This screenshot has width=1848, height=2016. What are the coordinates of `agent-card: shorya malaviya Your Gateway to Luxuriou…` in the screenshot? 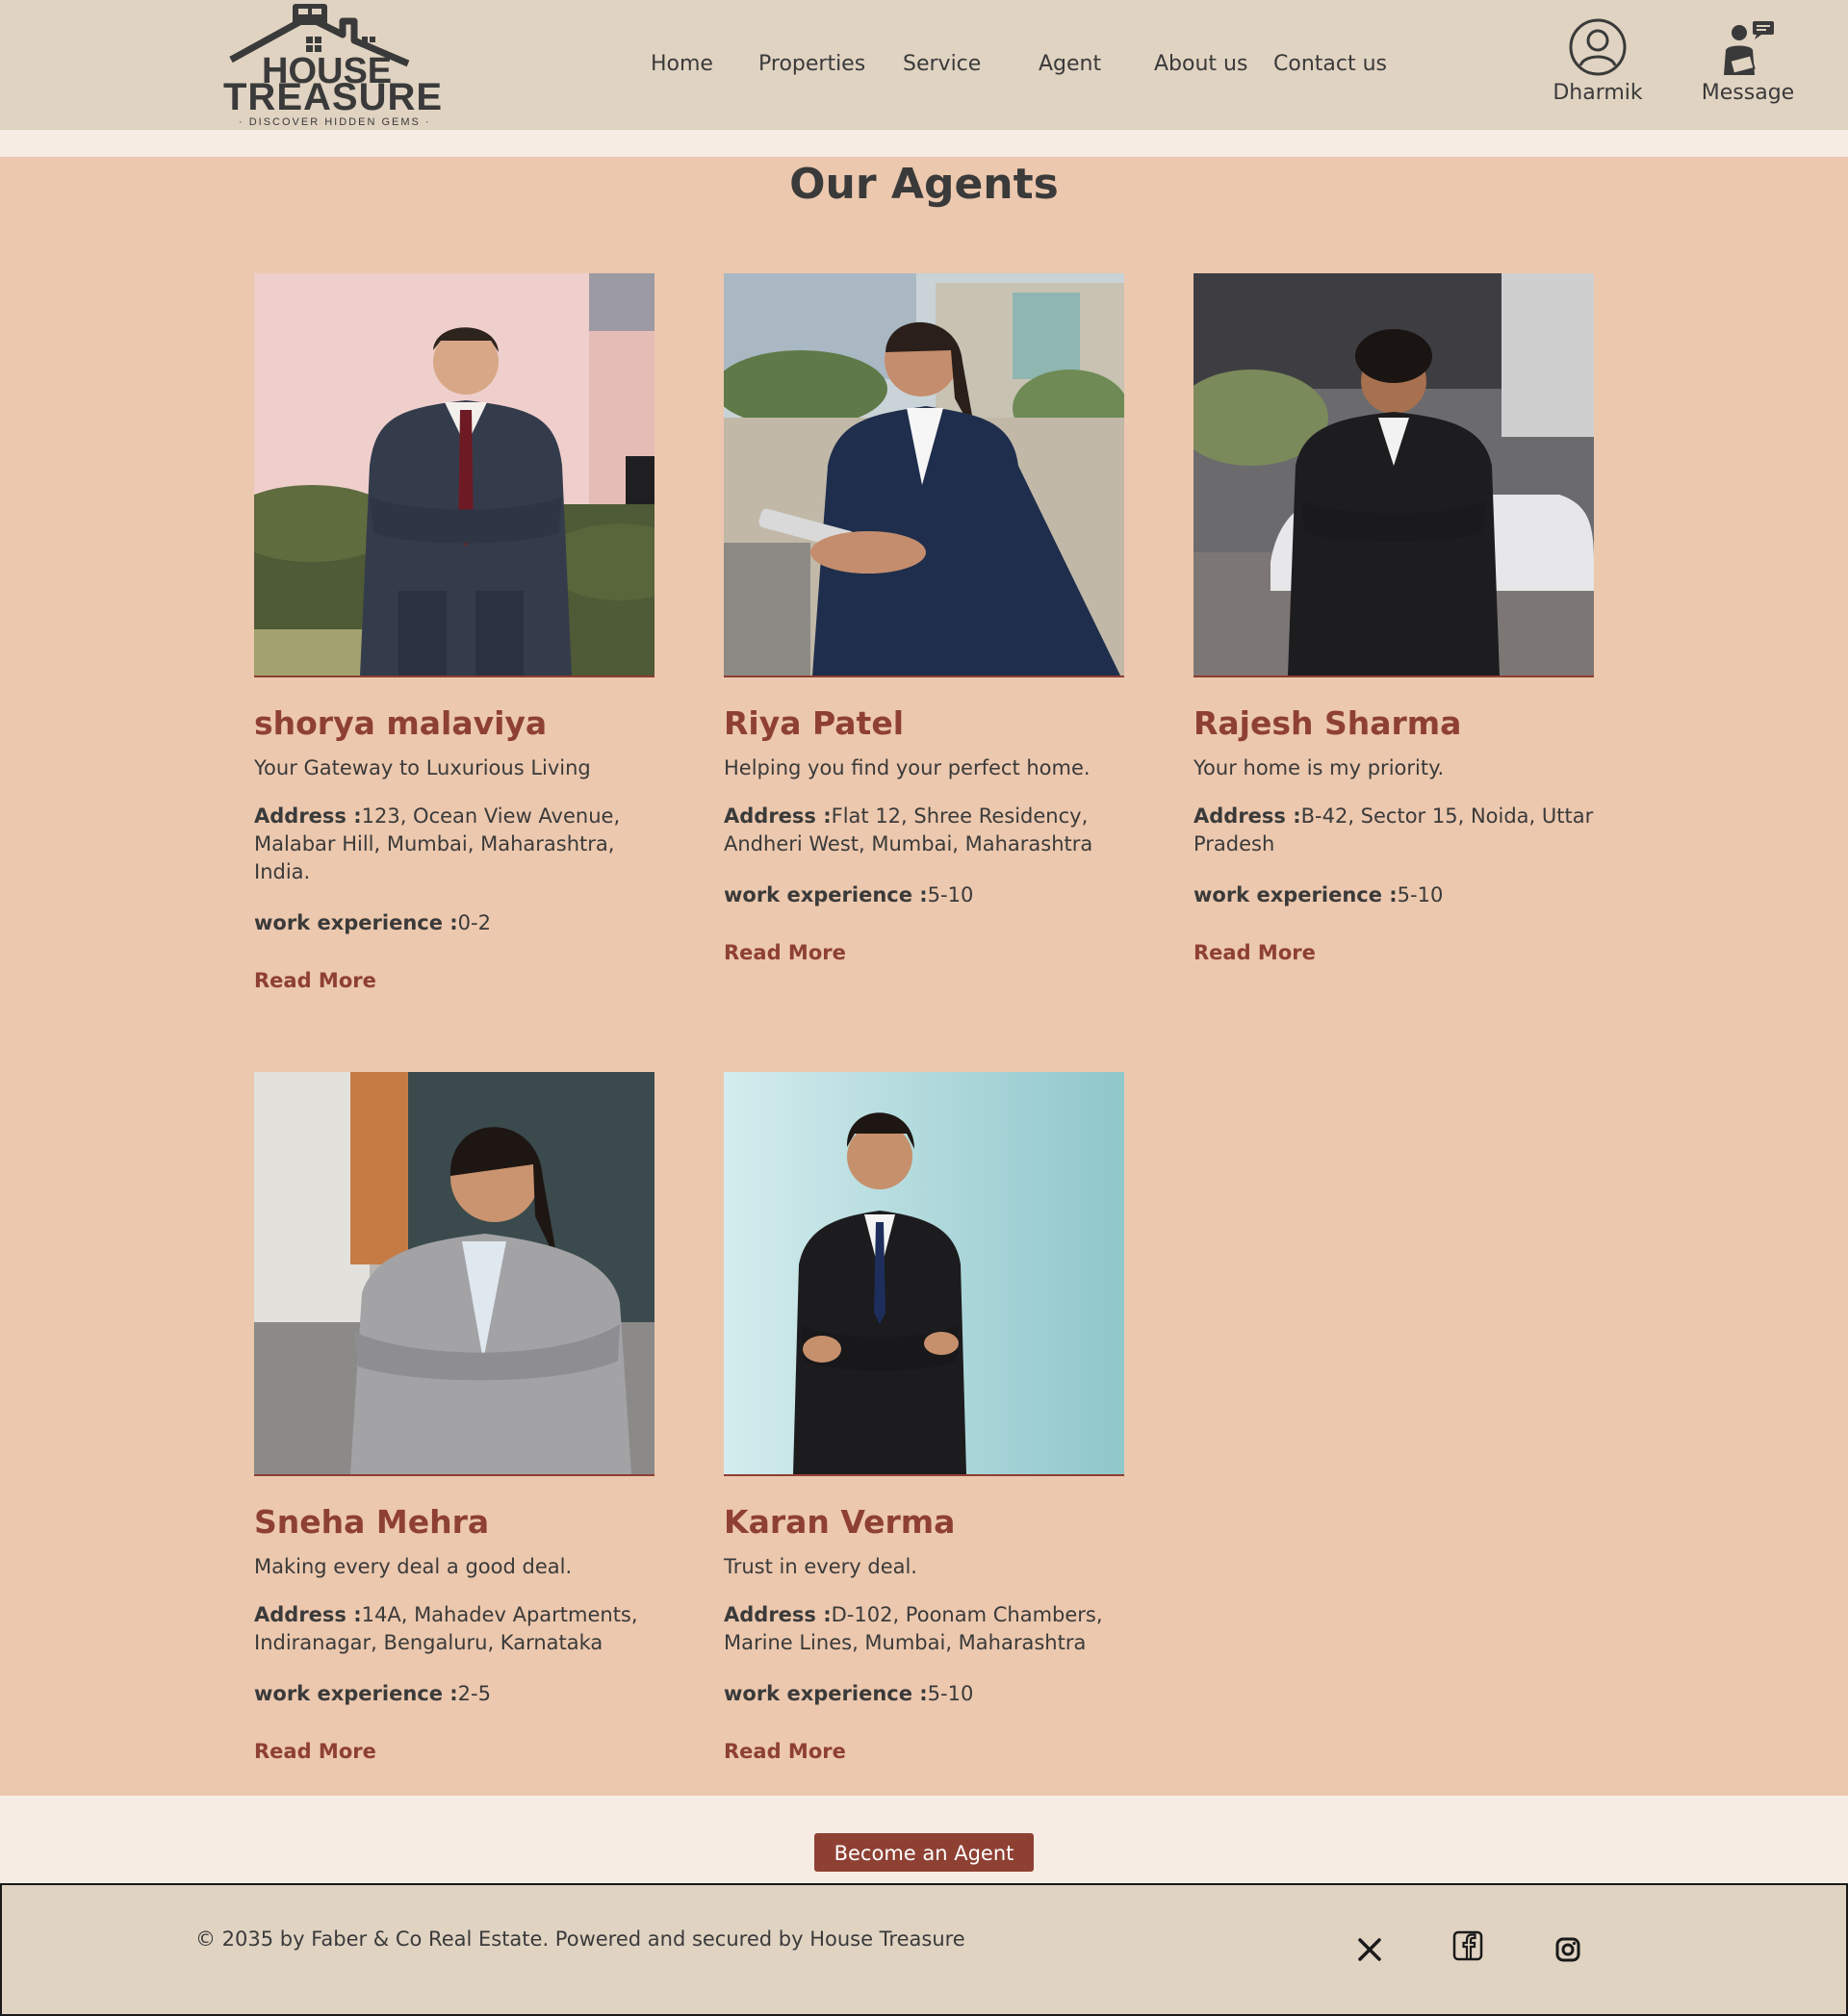 It's located at (454, 632).